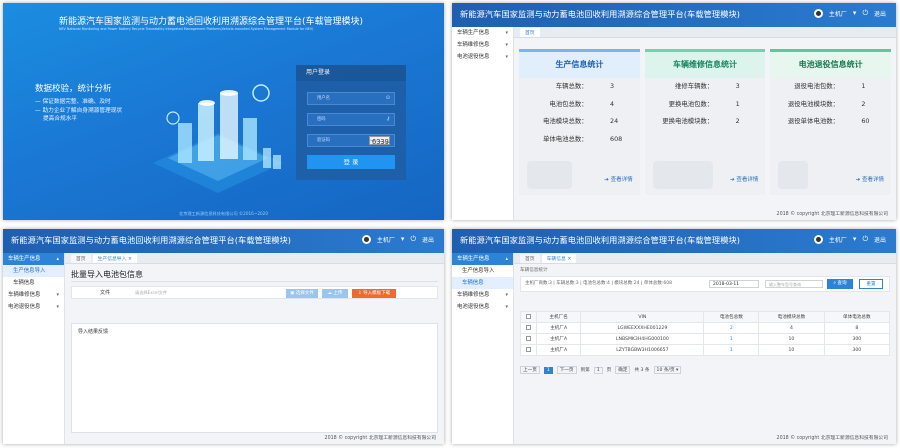 This screenshot has width=900, height=448. What do you see at coordinates (335, 293) in the screenshot?
I see `upload-button: ☁ 上传` at bounding box center [335, 293].